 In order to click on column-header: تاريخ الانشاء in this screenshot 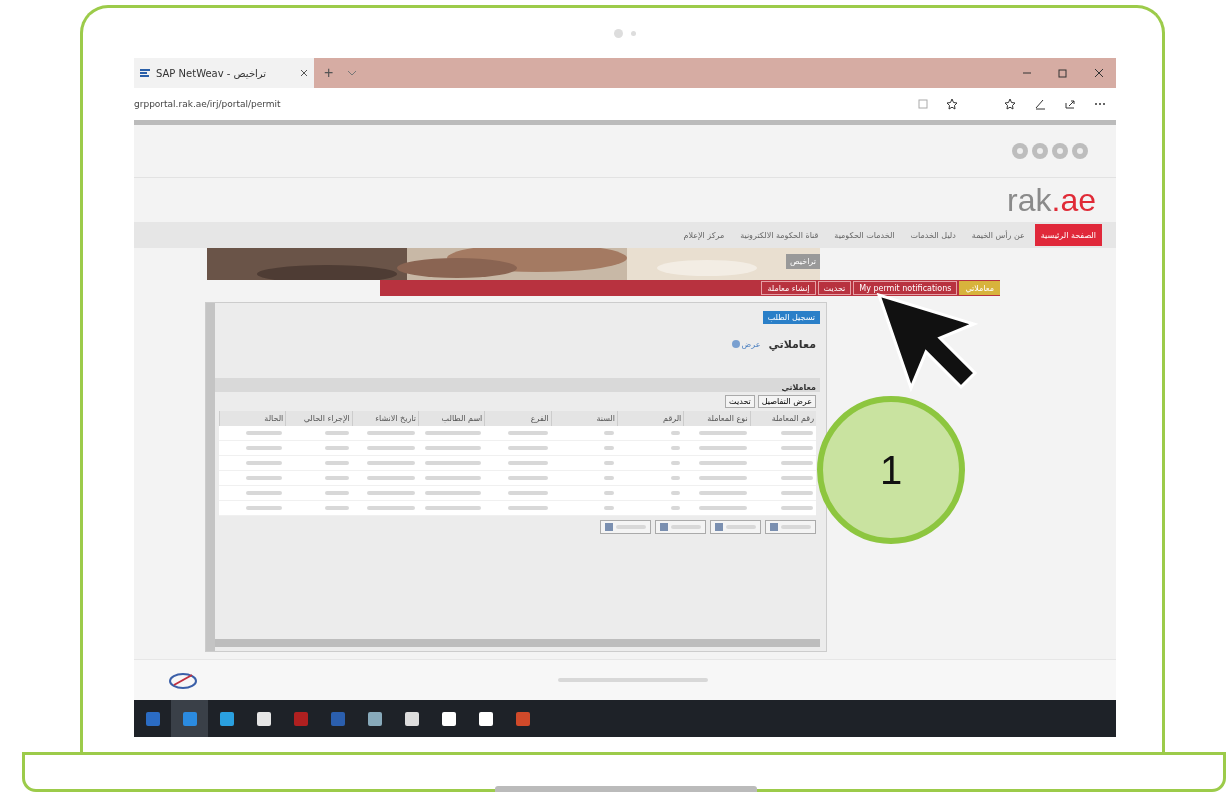, I will do `click(384, 418)`.